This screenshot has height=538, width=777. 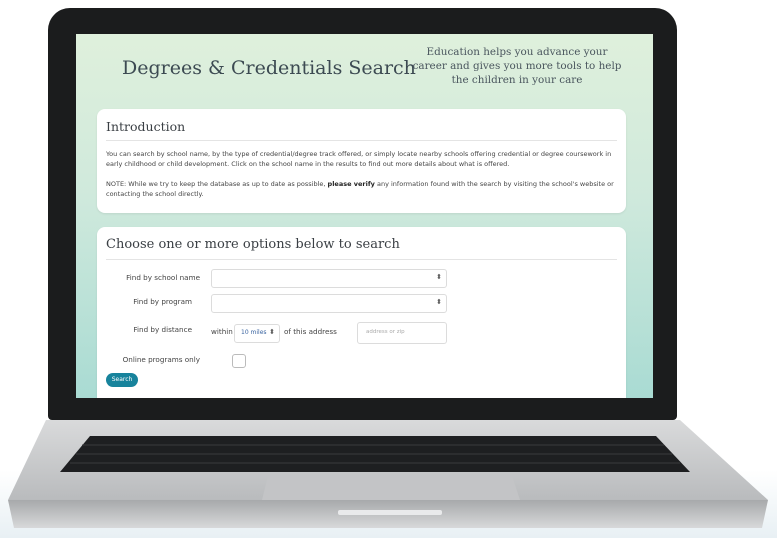 What do you see at coordinates (310, 331) in the screenshot?
I see `of-address-text: of this address` at bounding box center [310, 331].